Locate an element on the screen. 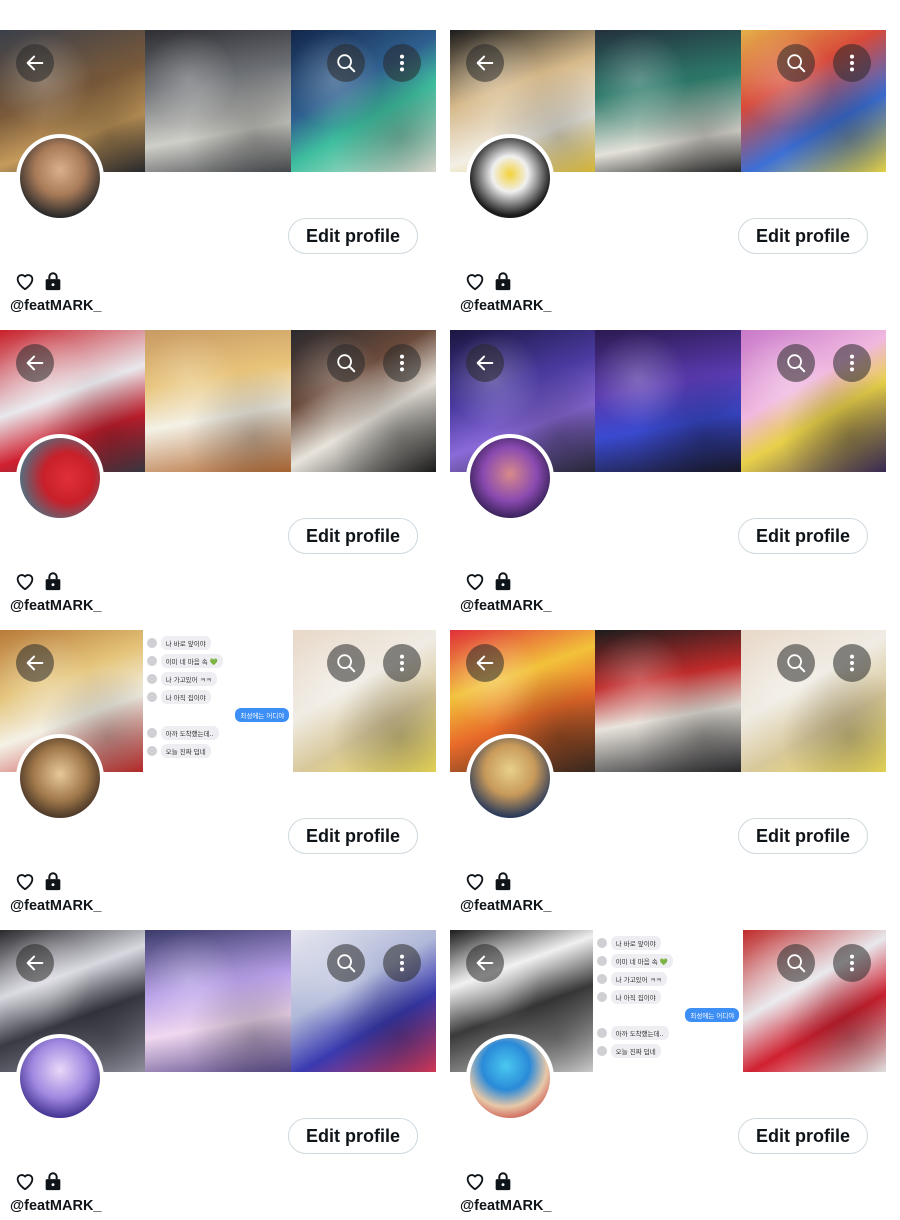 This screenshot has height=1220, width=900. profile-card-6: Edit profile @featMARK_ is located at coordinates (670, 775).